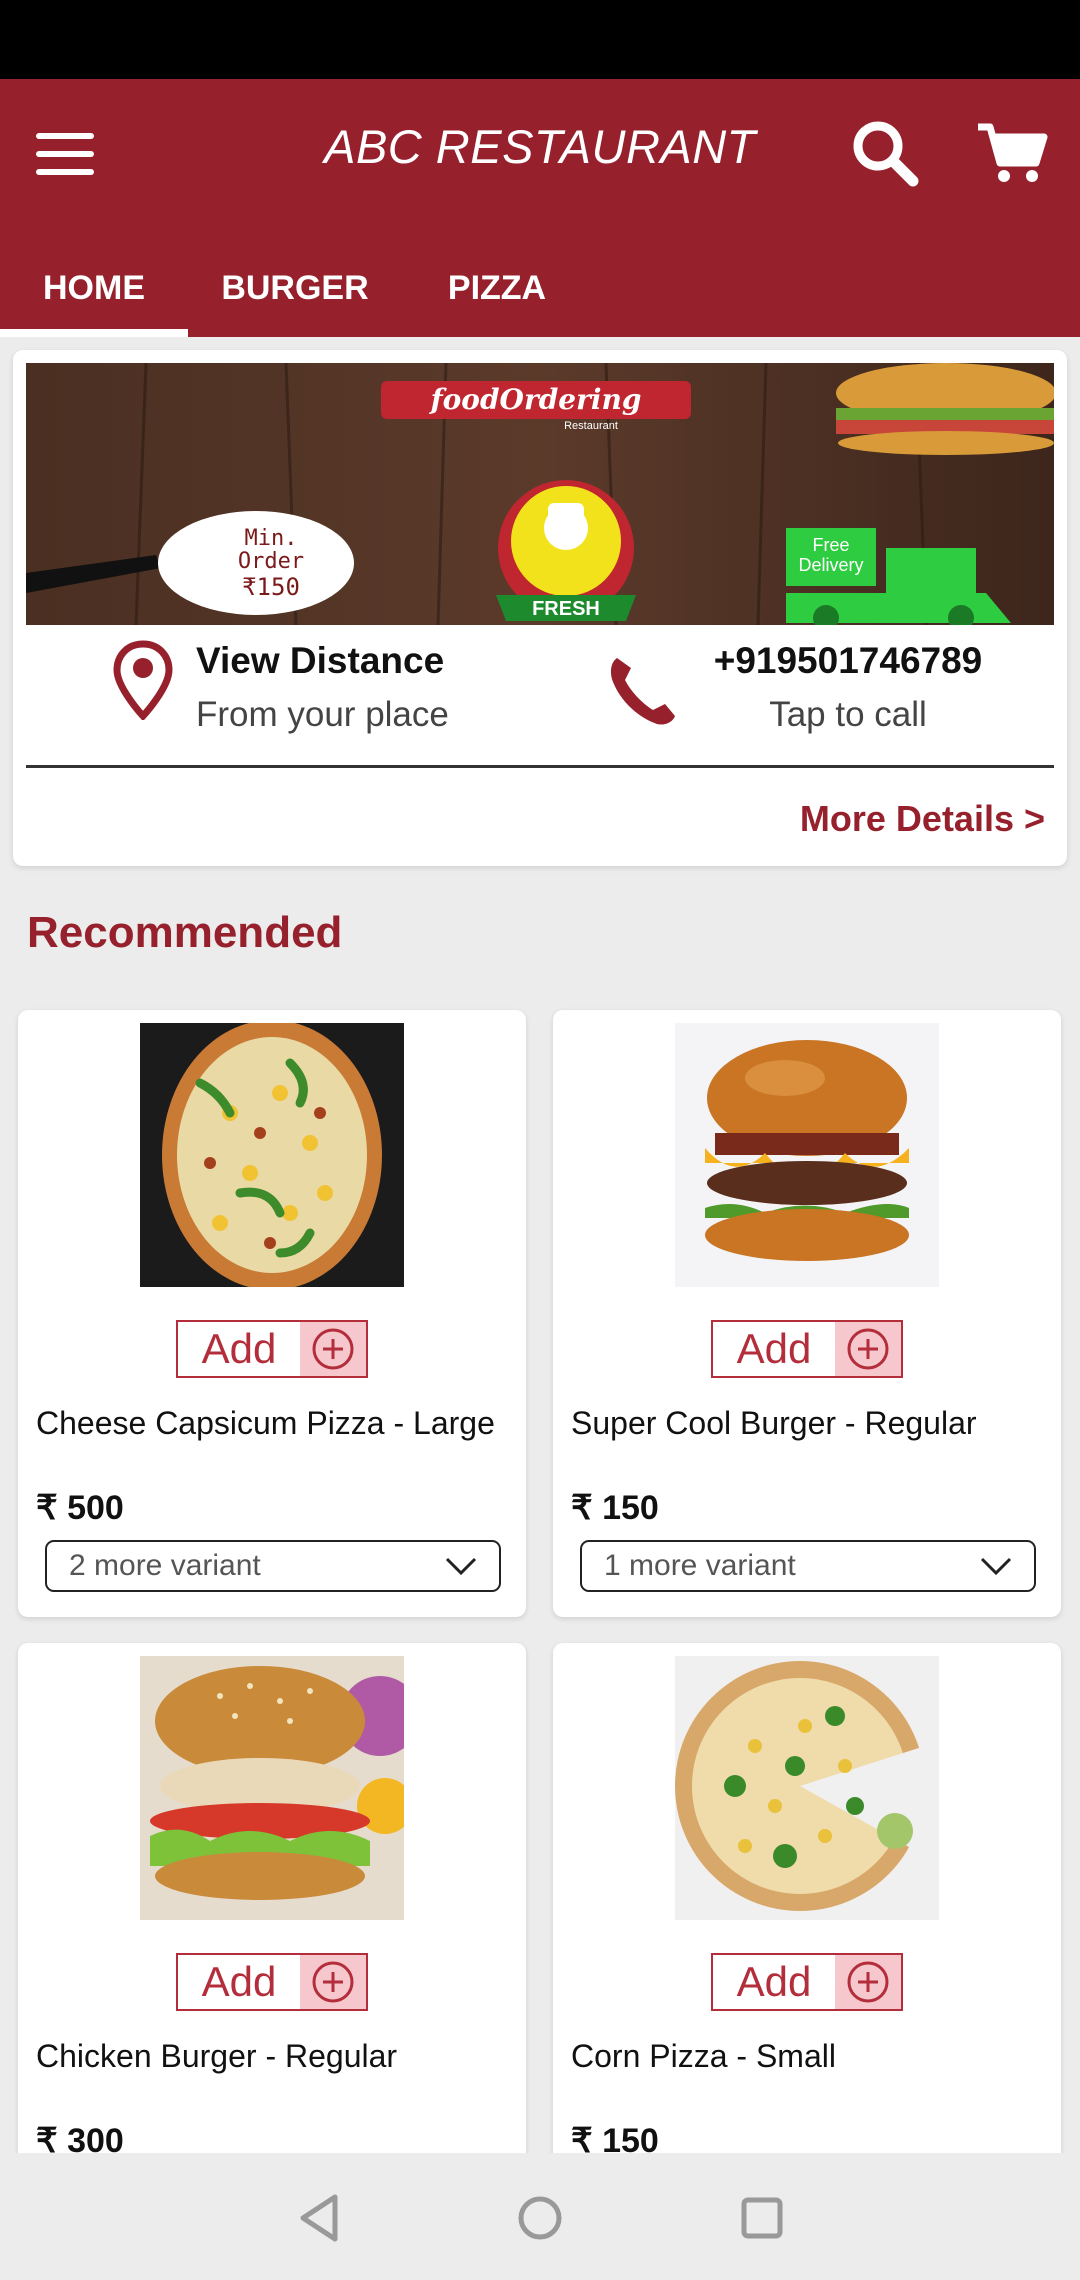  What do you see at coordinates (265, 1423) in the screenshot?
I see `product-name: Cheese Capsicum Pizza - Large` at bounding box center [265, 1423].